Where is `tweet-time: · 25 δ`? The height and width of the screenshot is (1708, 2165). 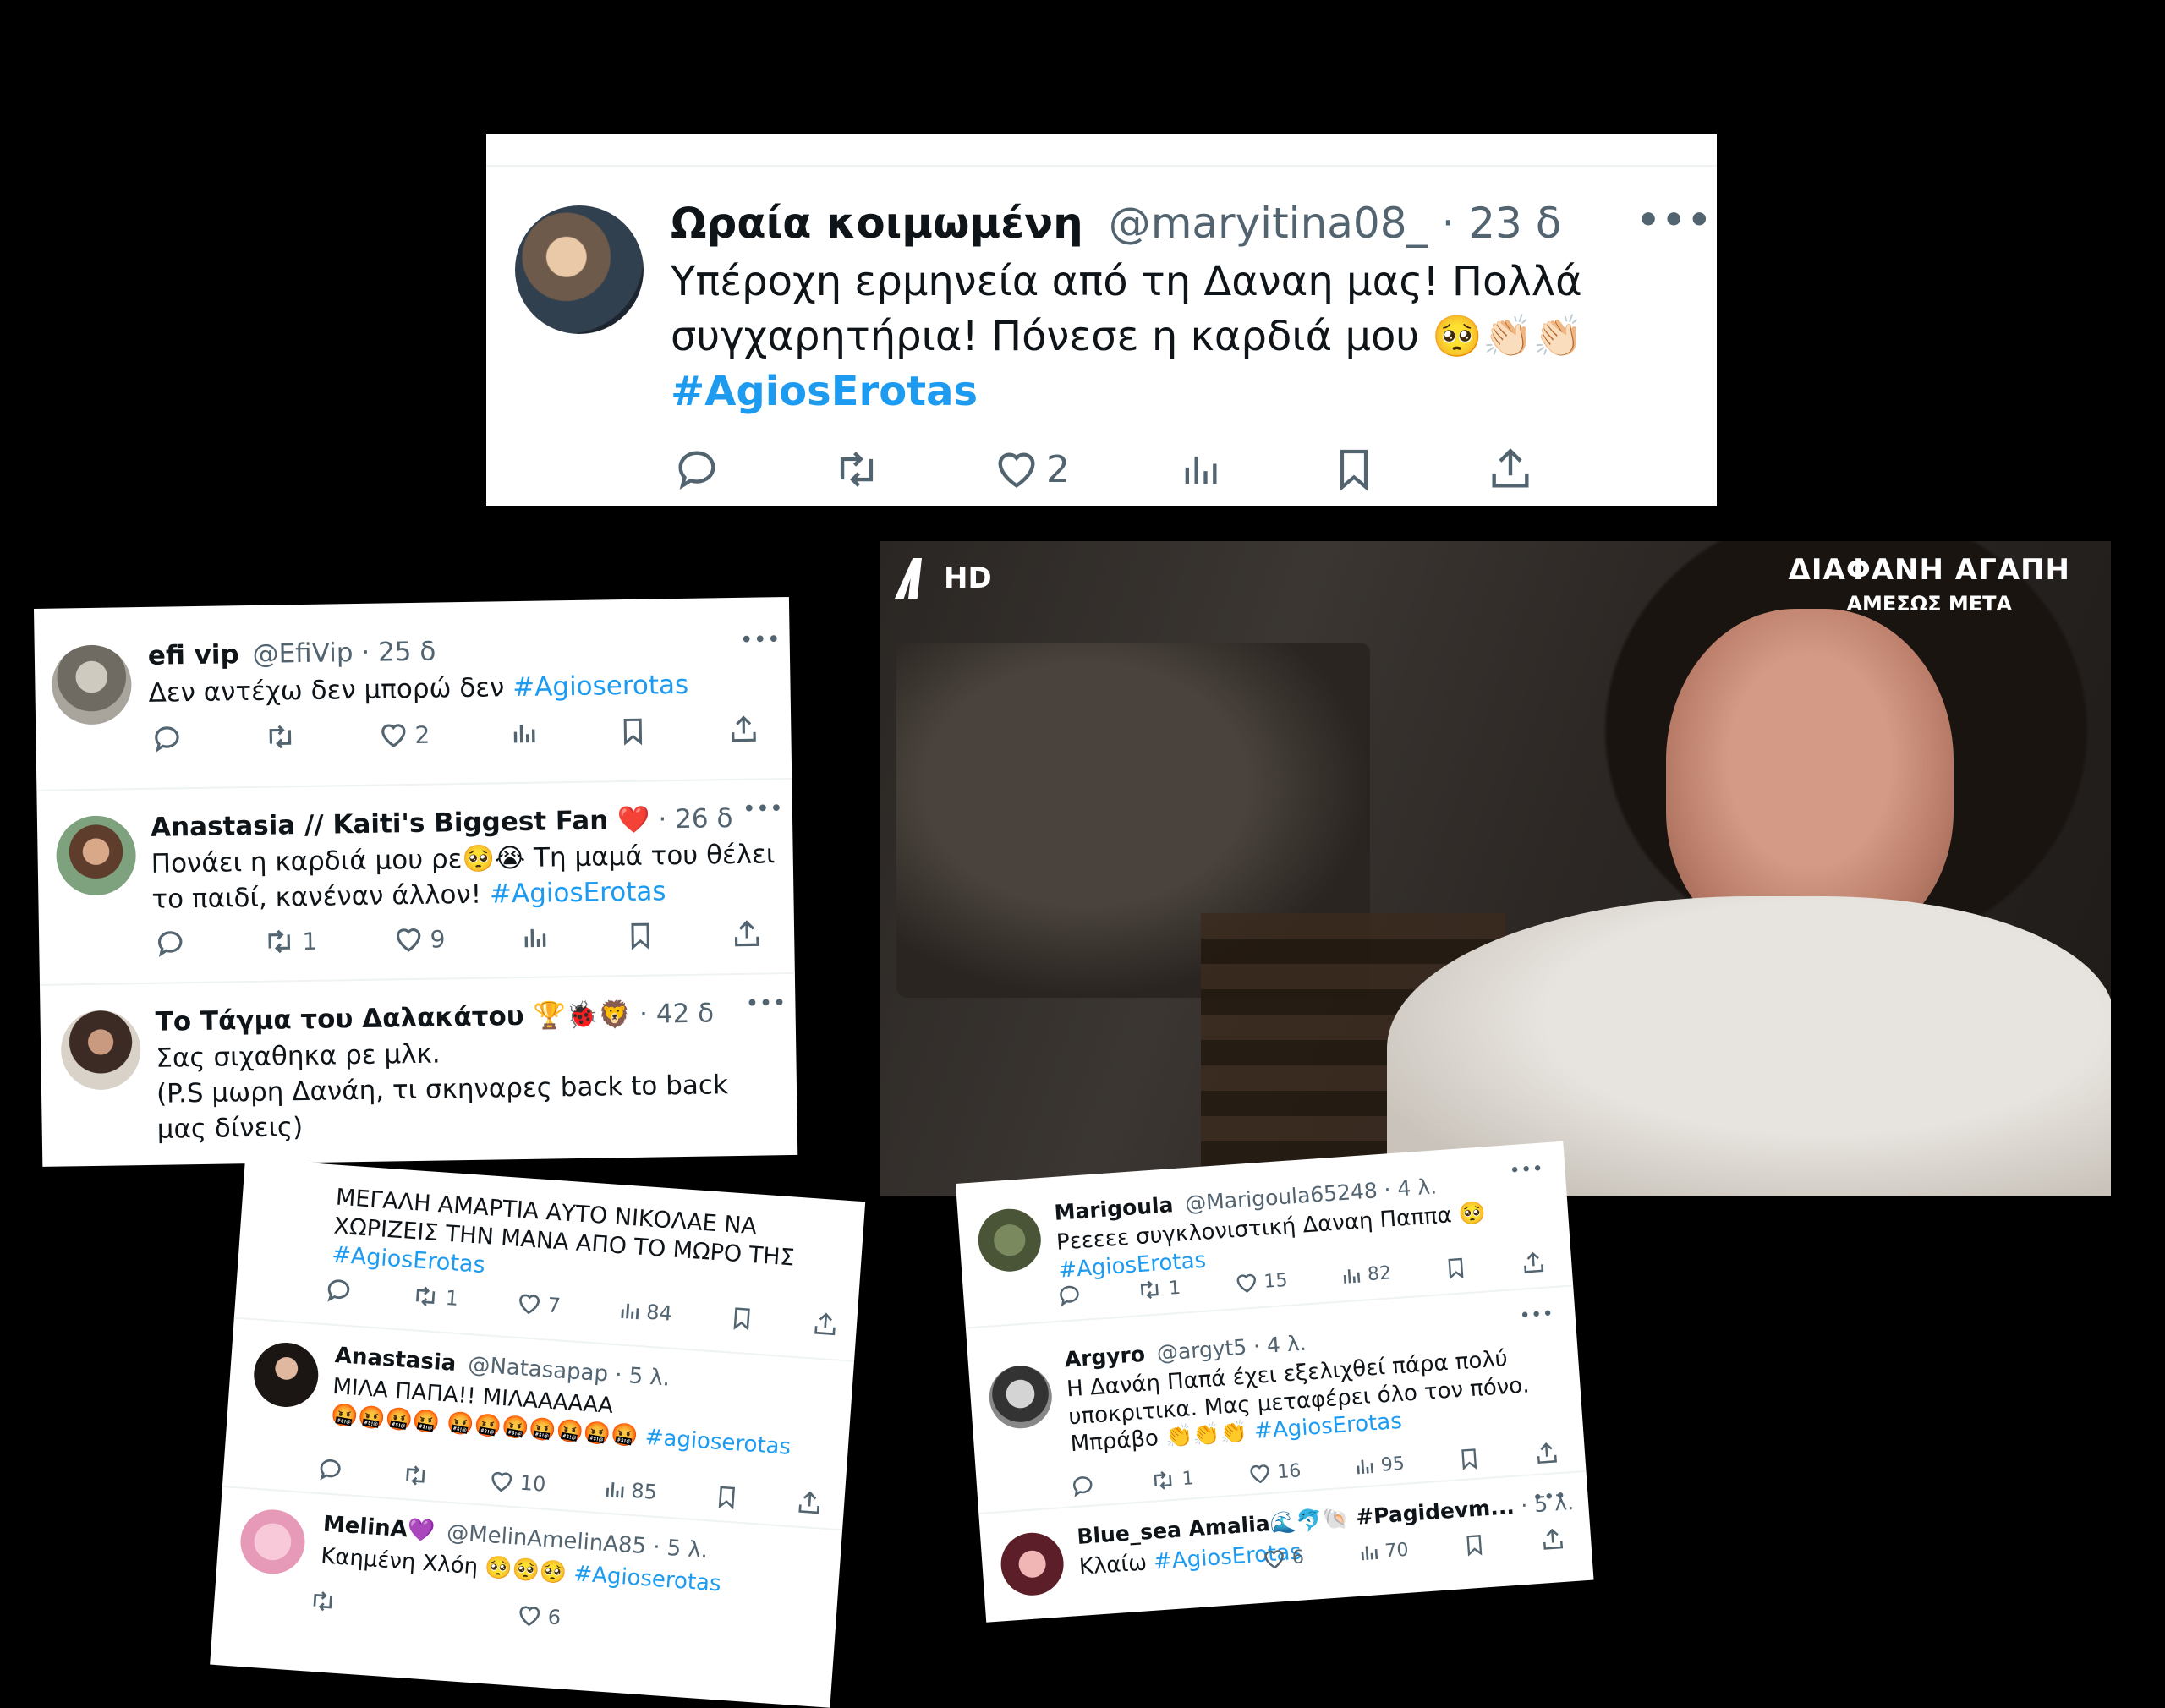 tweet-time: · 25 δ is located at coordinates (398, 652).